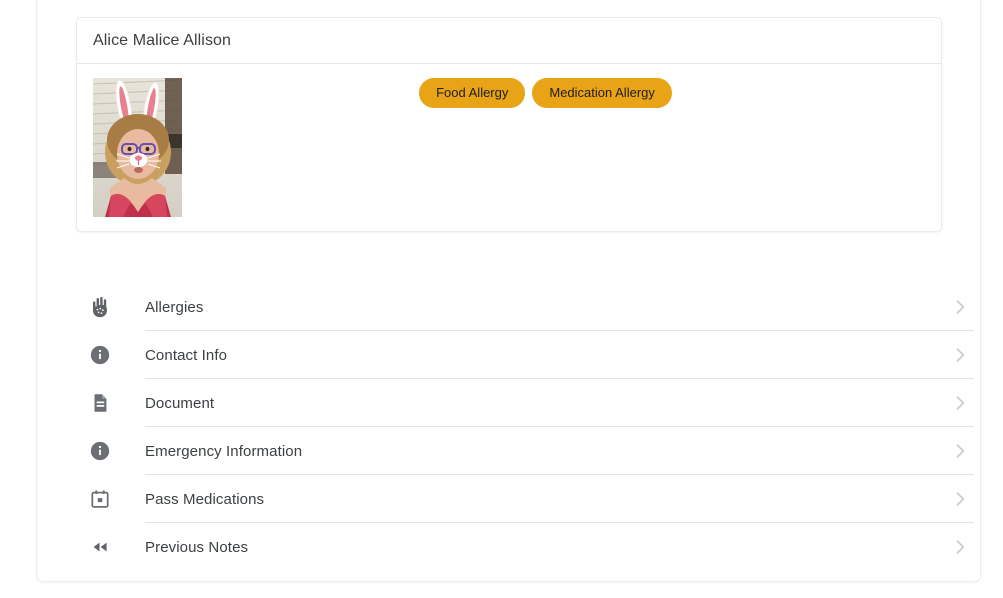  Describe the element at coordinates (508, 403) in the screenshot. I see `list-item-document: Document` at that location.